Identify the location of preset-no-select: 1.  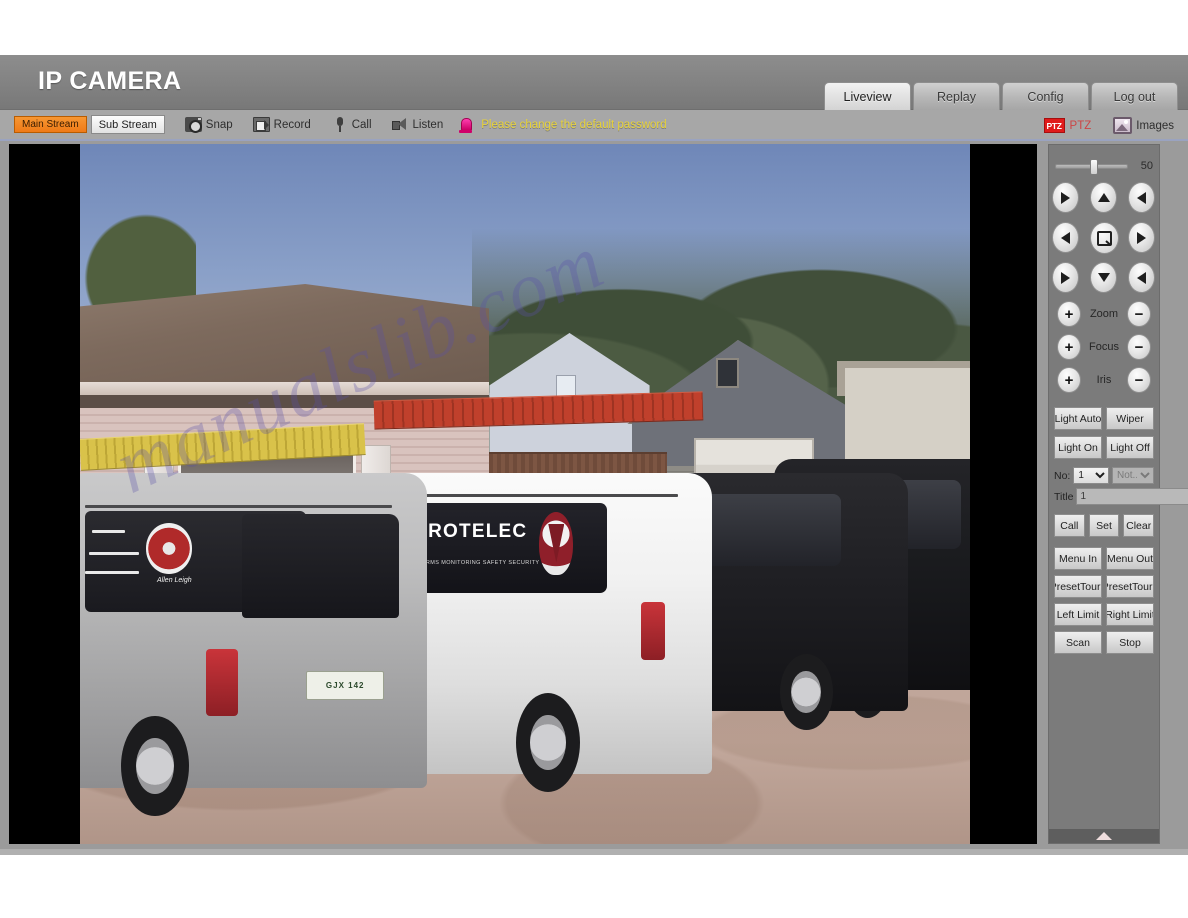
(1091, 475).